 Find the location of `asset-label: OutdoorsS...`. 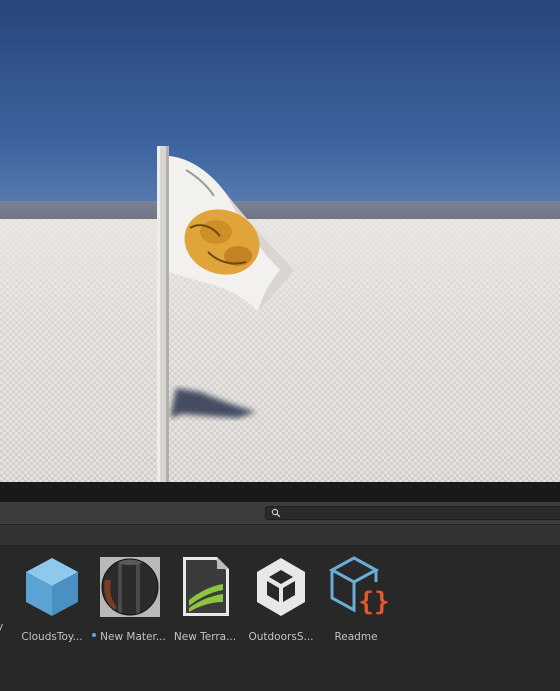

asset-label: OutdoorsS... is located at coordinates (281, 637).